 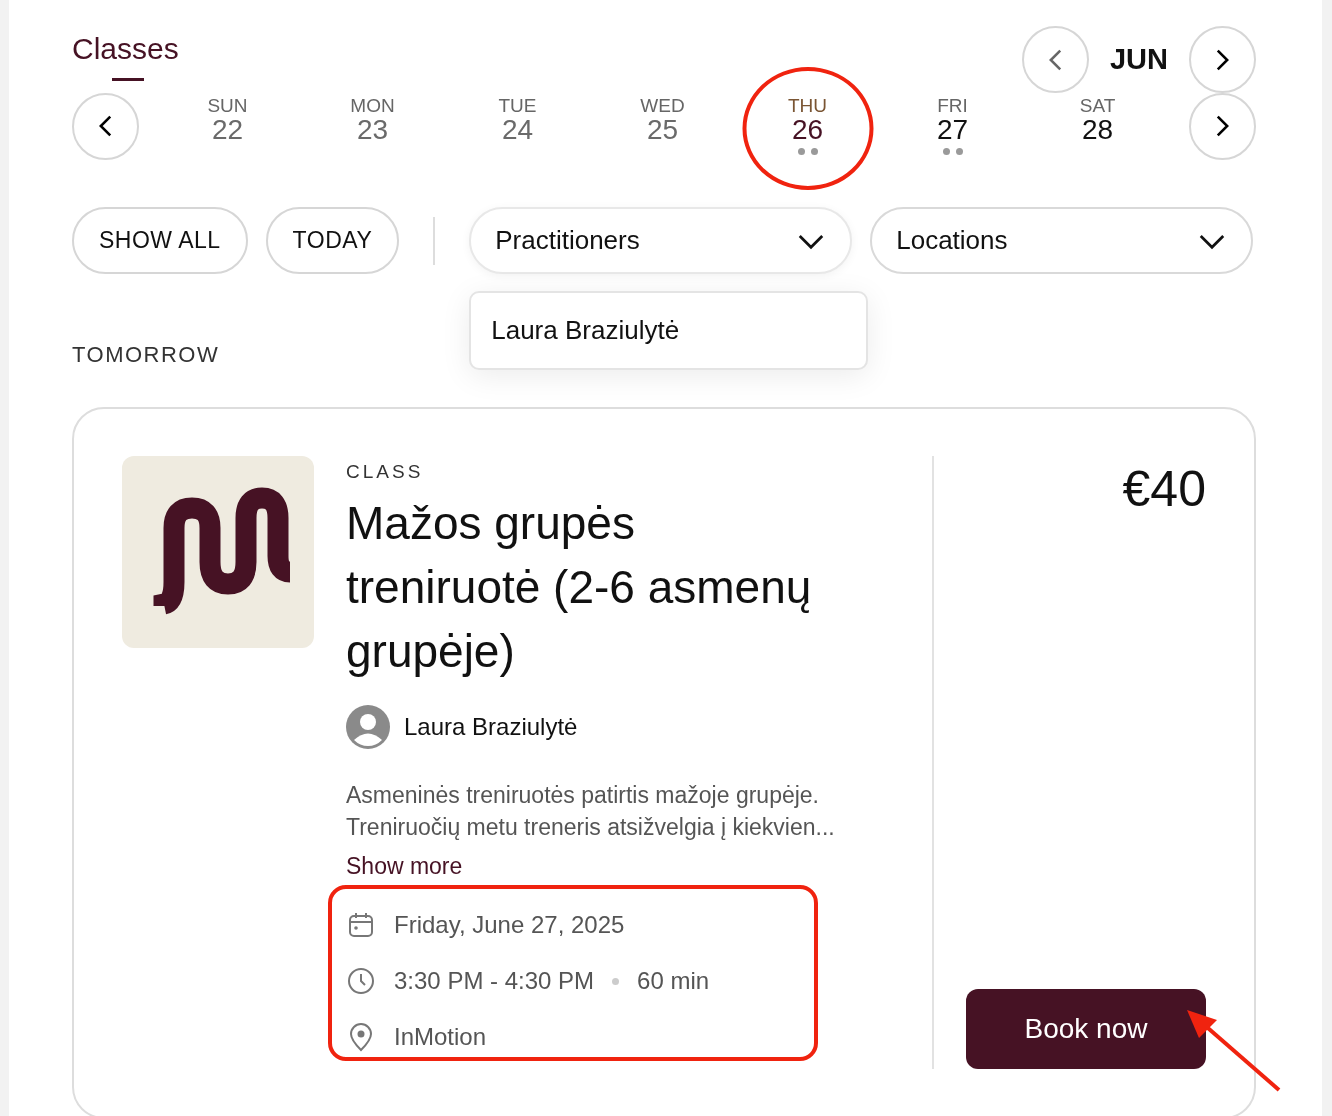 I want to click on weekday-label: MON, so click(x=372, y=106).